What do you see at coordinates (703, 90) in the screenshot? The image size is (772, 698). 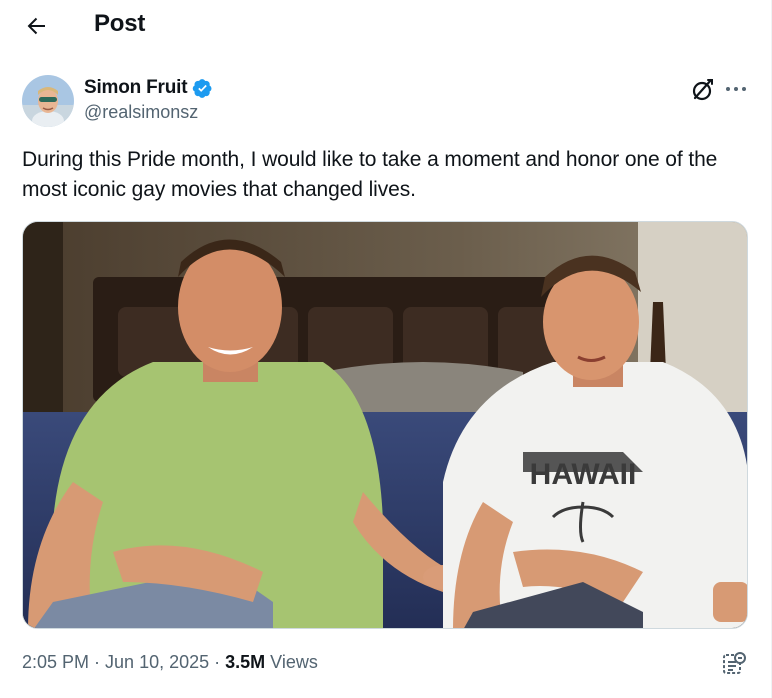 I see `grok-icon` at bounding box center [703, 90].